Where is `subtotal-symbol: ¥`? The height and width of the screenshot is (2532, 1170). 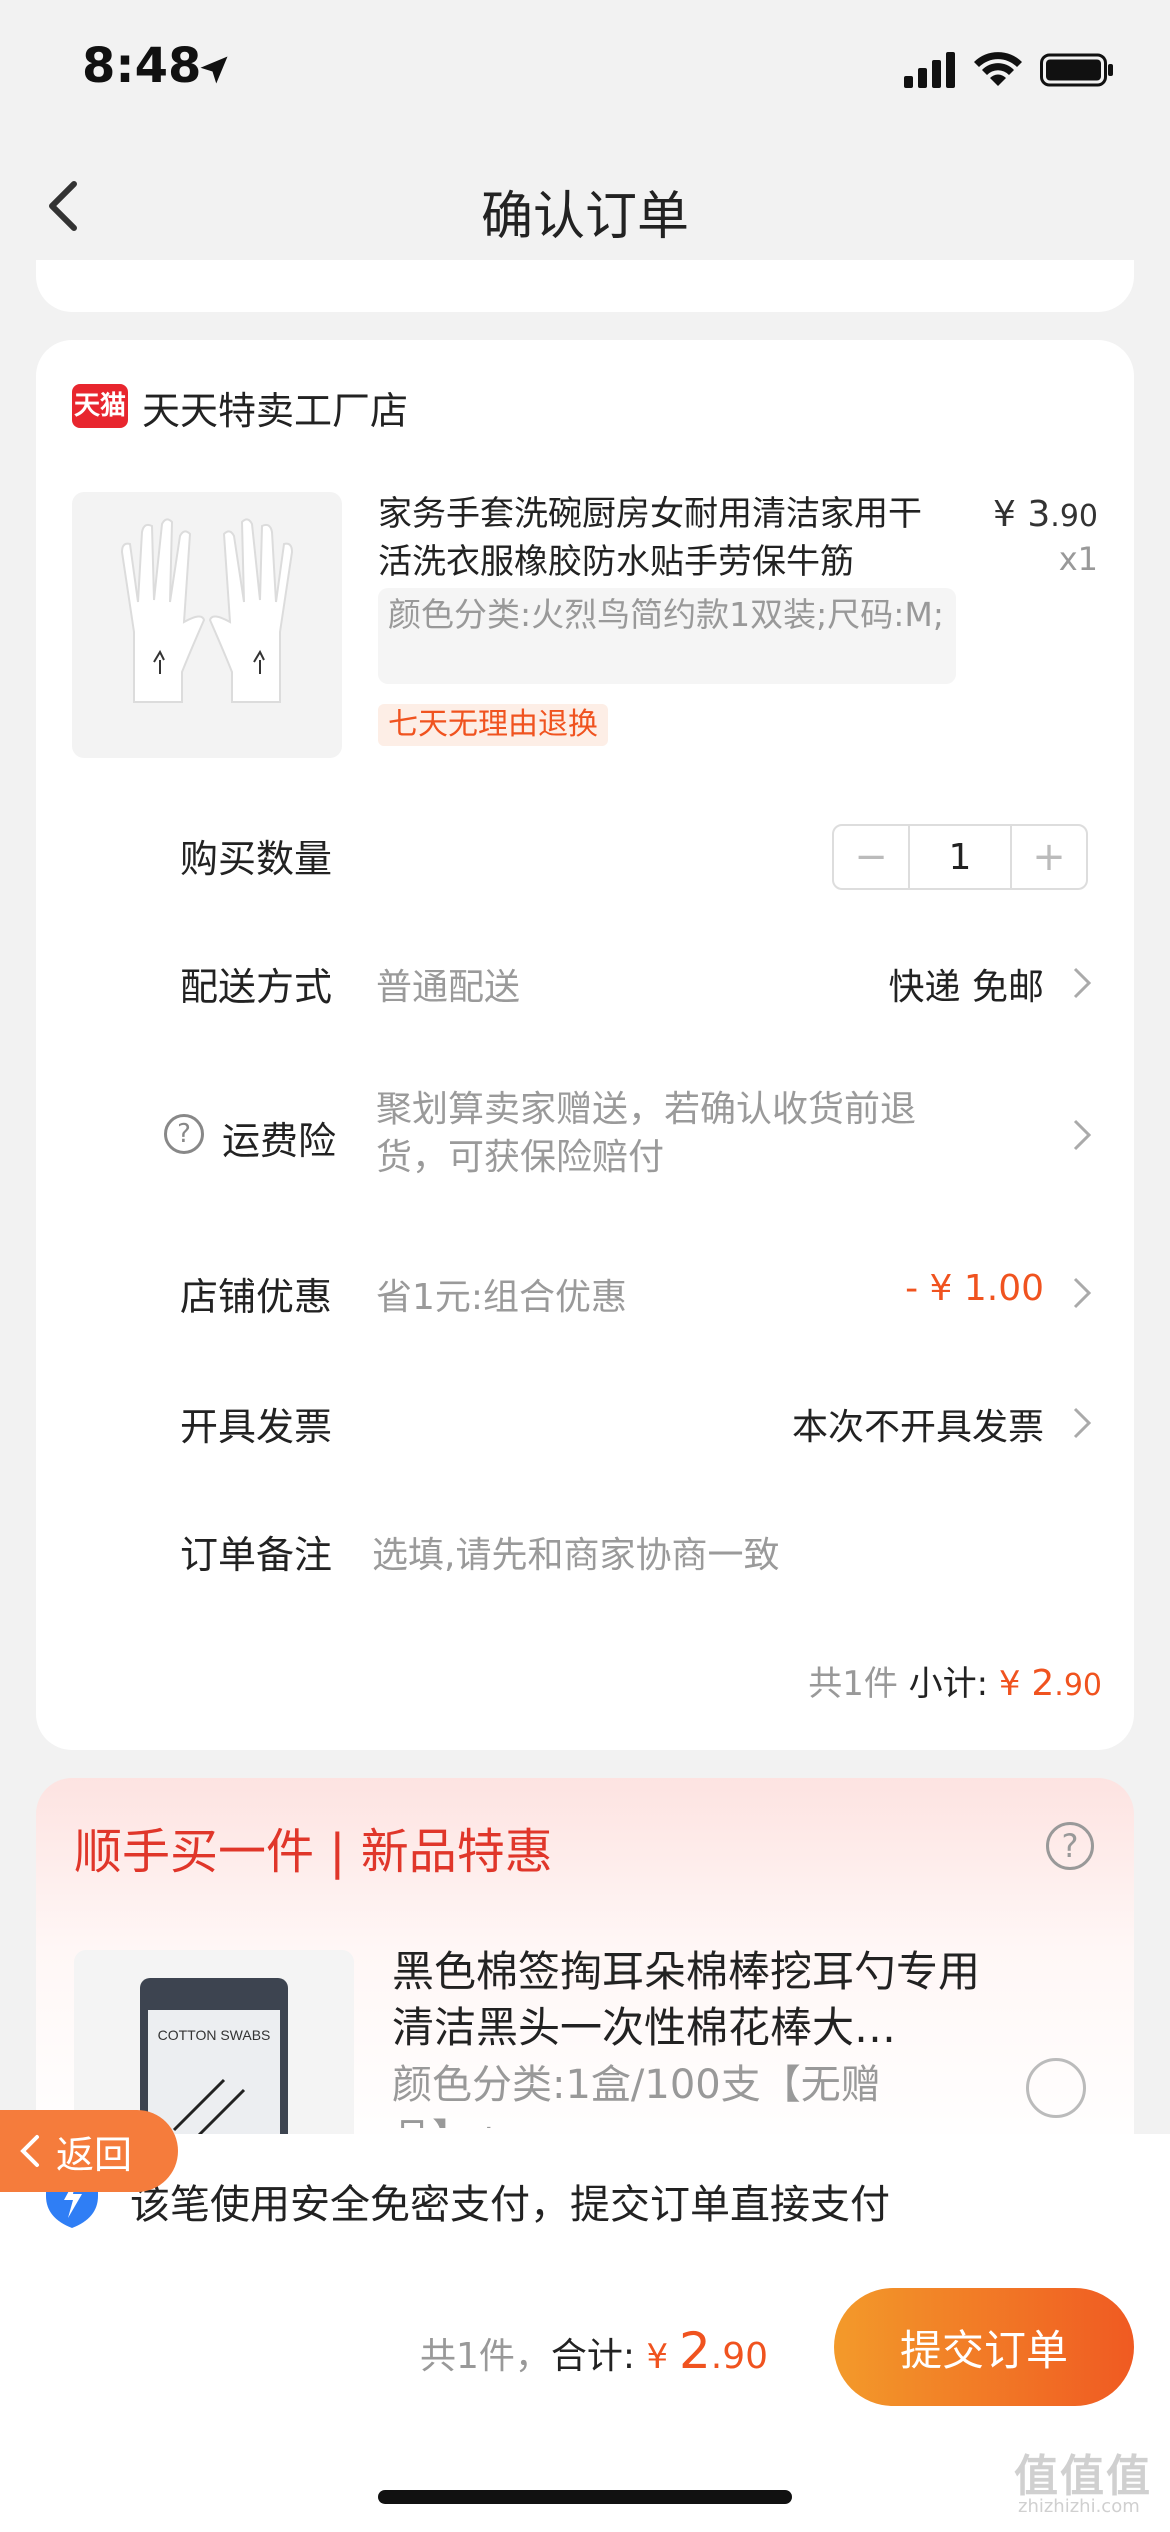 subtotal-symbol: ¥ is located at coordinates (1015, 1684).